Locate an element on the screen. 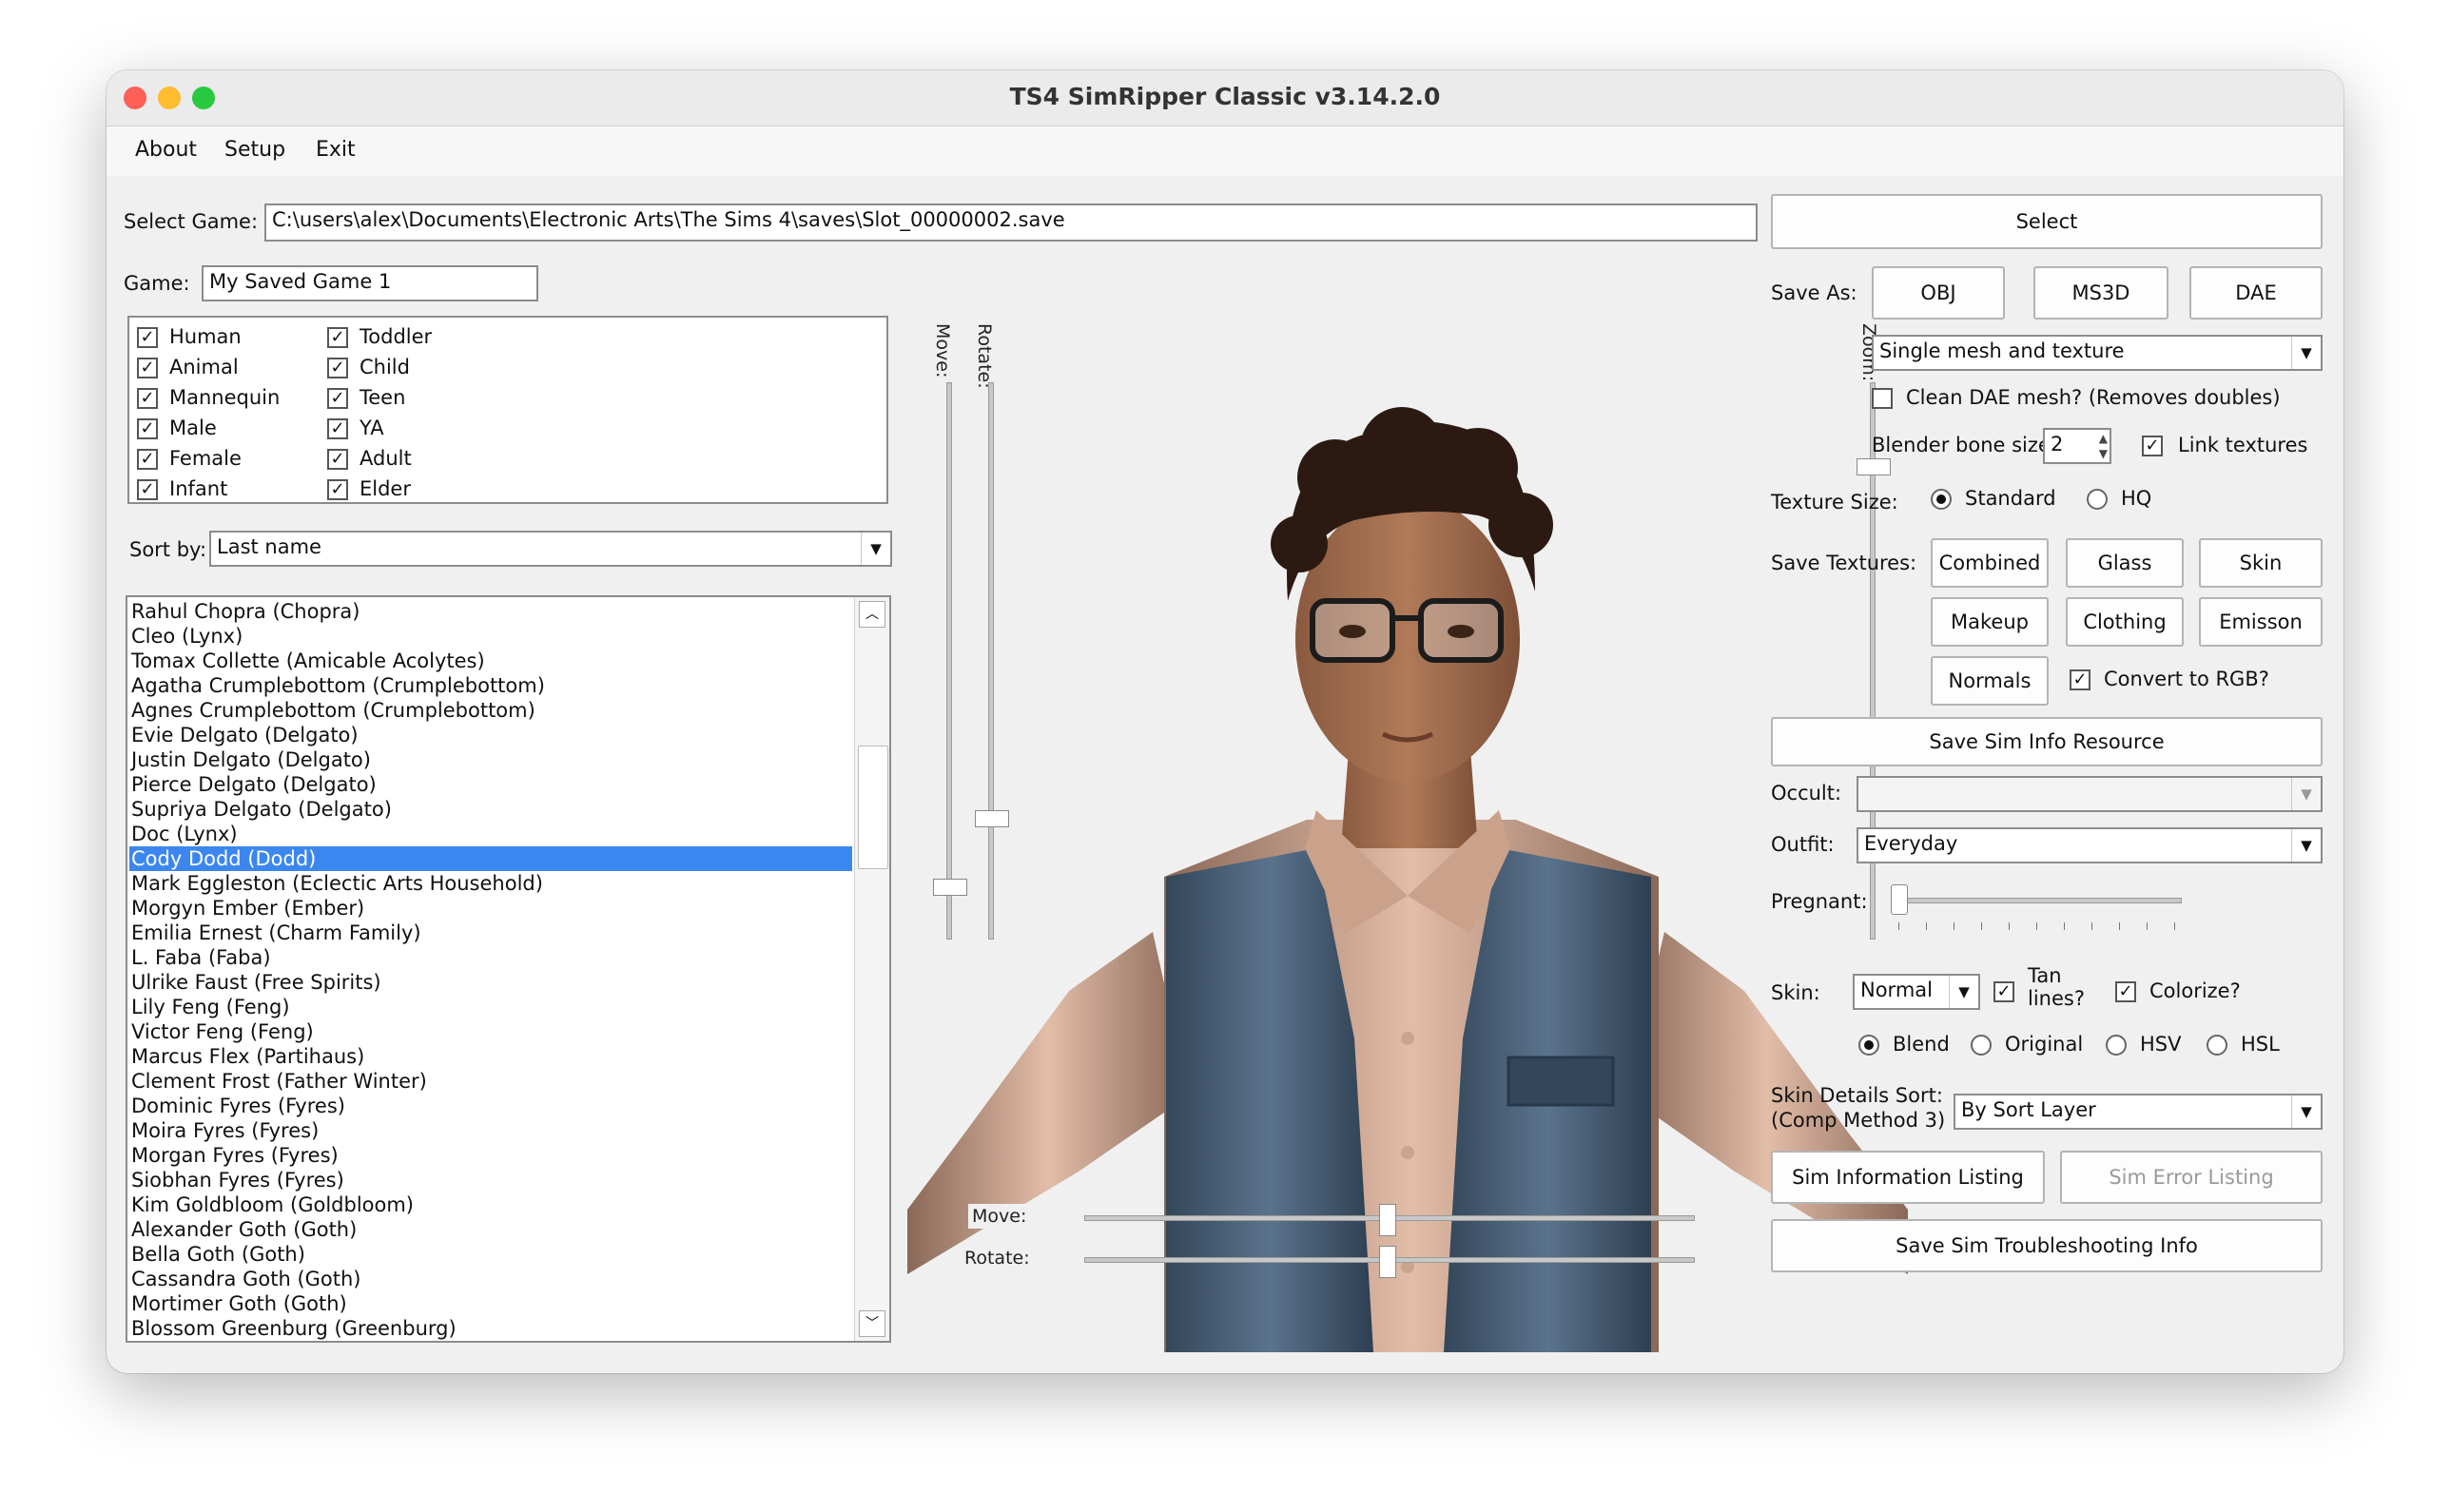  sim-list-item: Dominic Fyres (Fyres) is located at coordinates (490, 1106).